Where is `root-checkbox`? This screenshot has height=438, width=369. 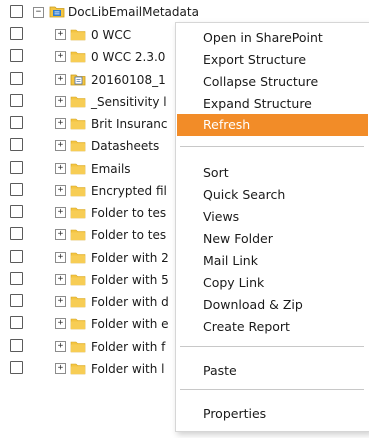
root-checkbox is located at coordinates (16, 11).